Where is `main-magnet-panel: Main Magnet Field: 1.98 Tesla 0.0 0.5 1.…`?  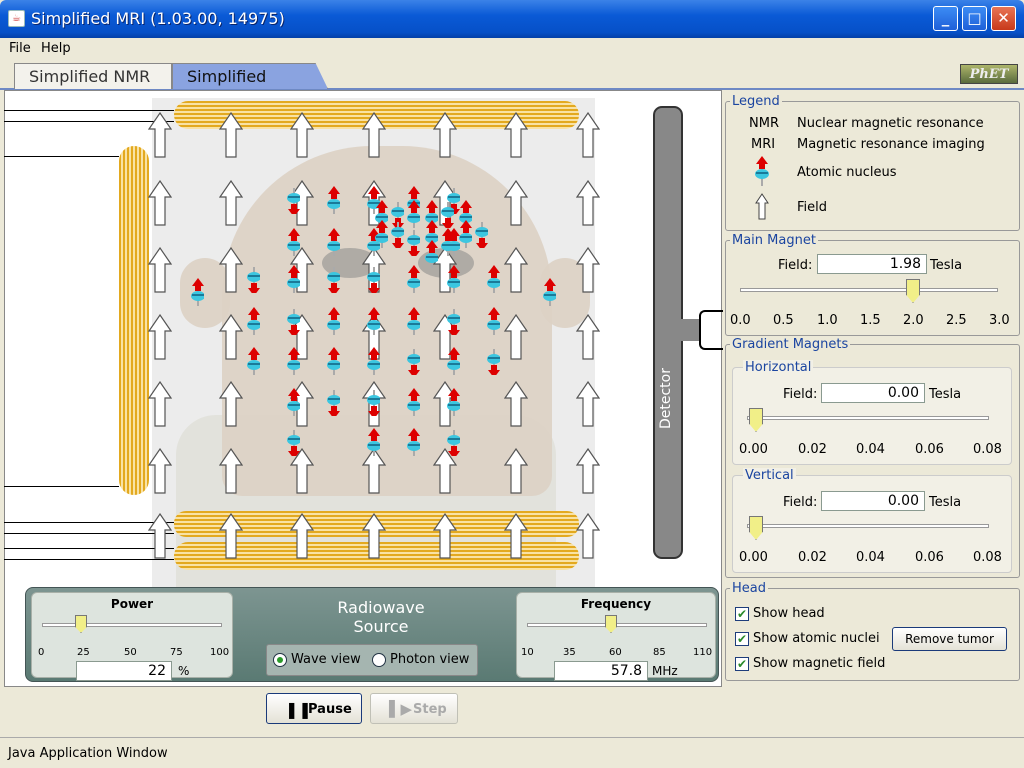
main-magnet-panel: Main Magnet Field: 1.98 Tesla 0.0 0.5 1.… is located at coordinates (872, 284).